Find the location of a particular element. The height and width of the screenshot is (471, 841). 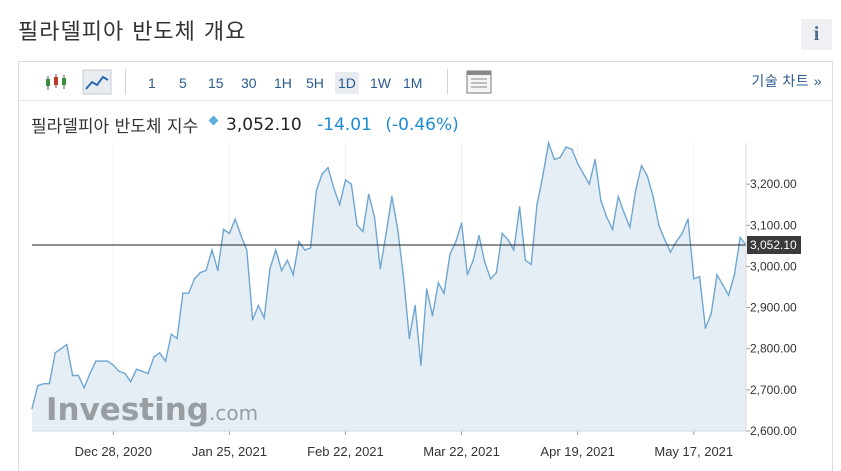

x-tick-label: May 17, 2021 is located at coordinates (693, 451).